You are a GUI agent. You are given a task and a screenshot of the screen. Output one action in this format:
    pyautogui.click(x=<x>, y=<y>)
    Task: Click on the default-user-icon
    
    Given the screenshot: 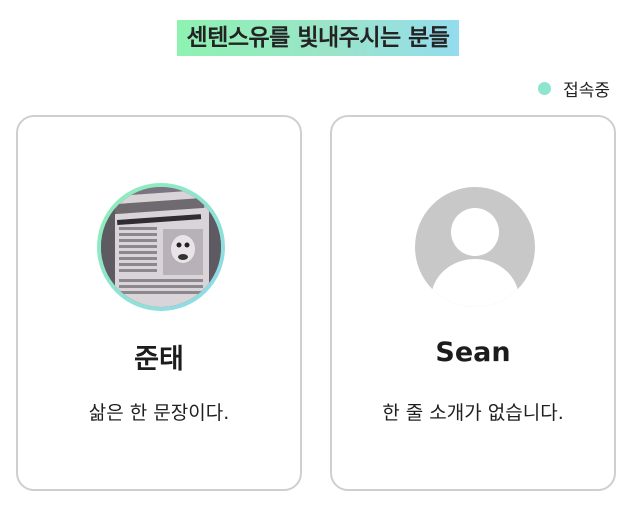 What is the action you would take?
    pyautogui.click(x=475, y=247)
    